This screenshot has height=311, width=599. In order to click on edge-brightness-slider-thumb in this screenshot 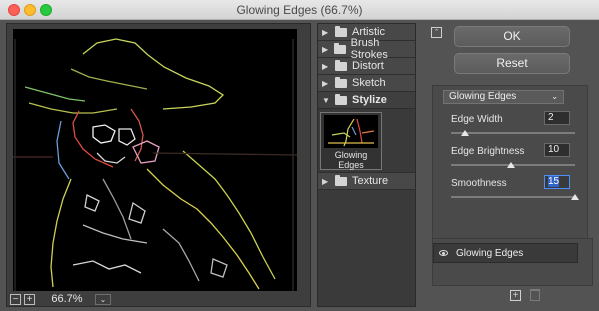, I will do `click(510, 165)`.